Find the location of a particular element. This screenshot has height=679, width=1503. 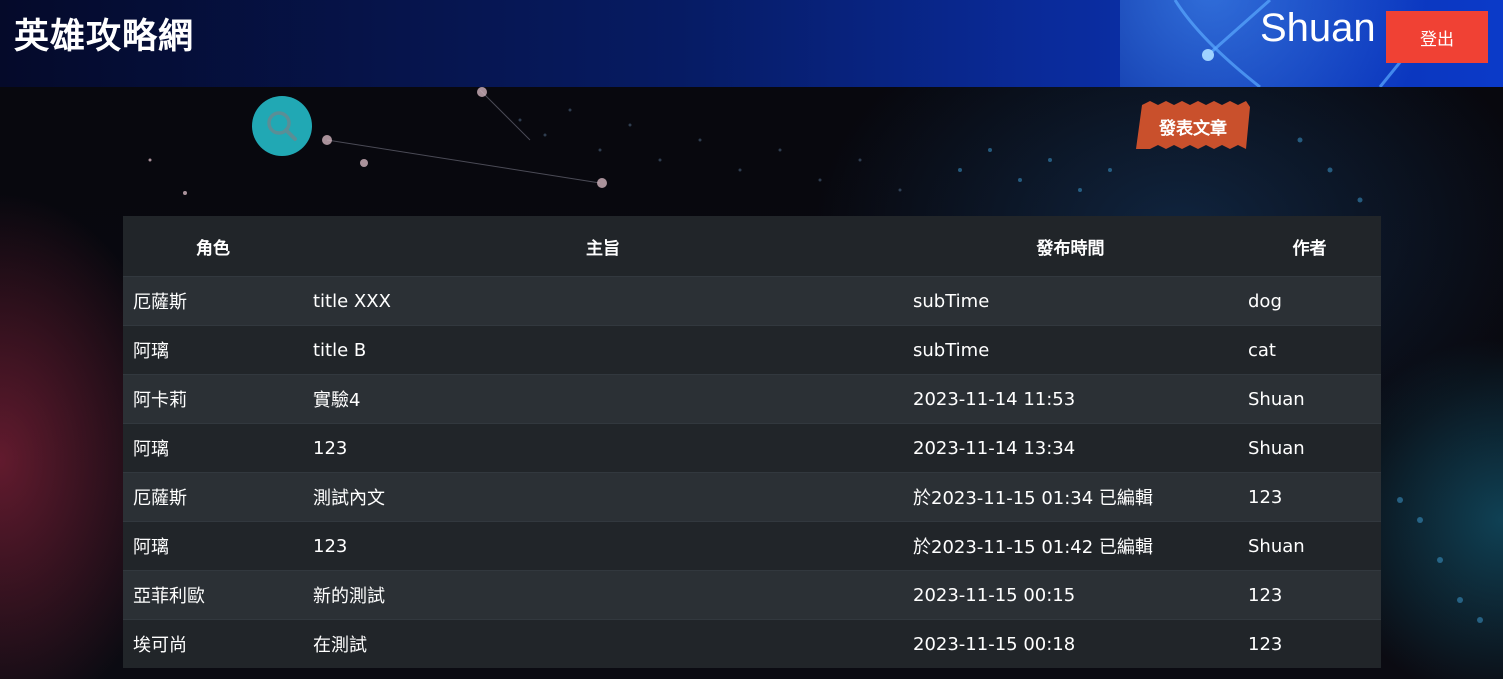

username-label: Shuan is located at coordinates (1318, 28).